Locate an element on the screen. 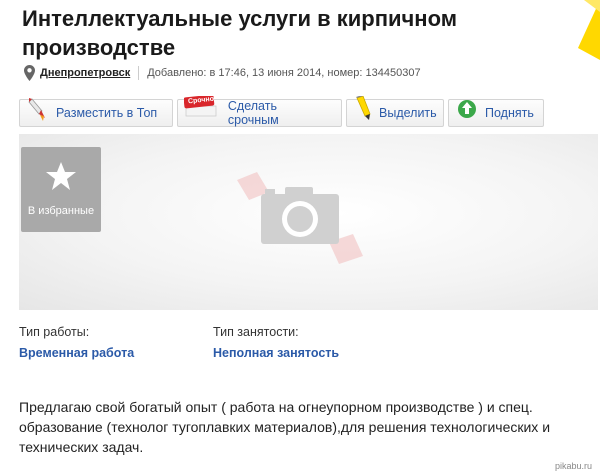 The image size is (600, 475). watermark: pikabu.ru is located at coordinates (573, 466).